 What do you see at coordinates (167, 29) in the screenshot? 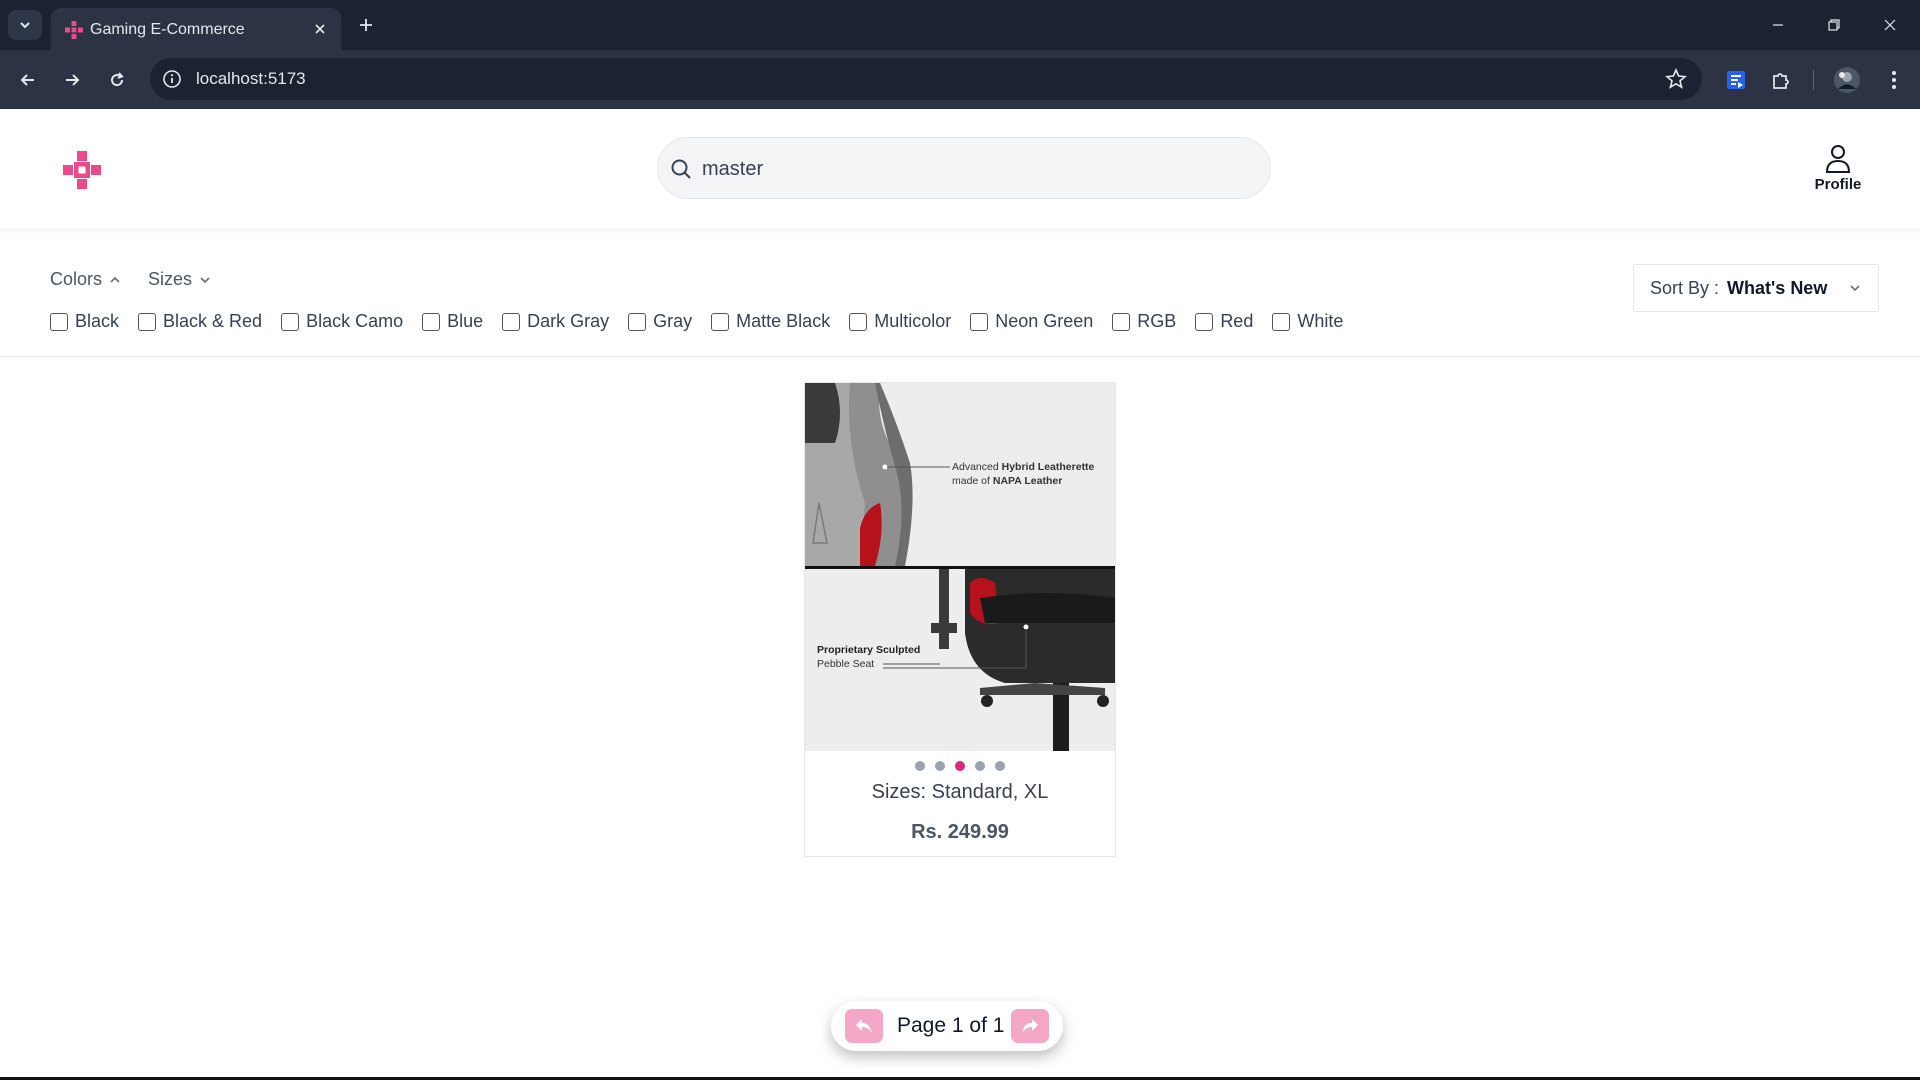
I see `tab-title: Gaming E-Commerce` at bounding box center [167, 29].